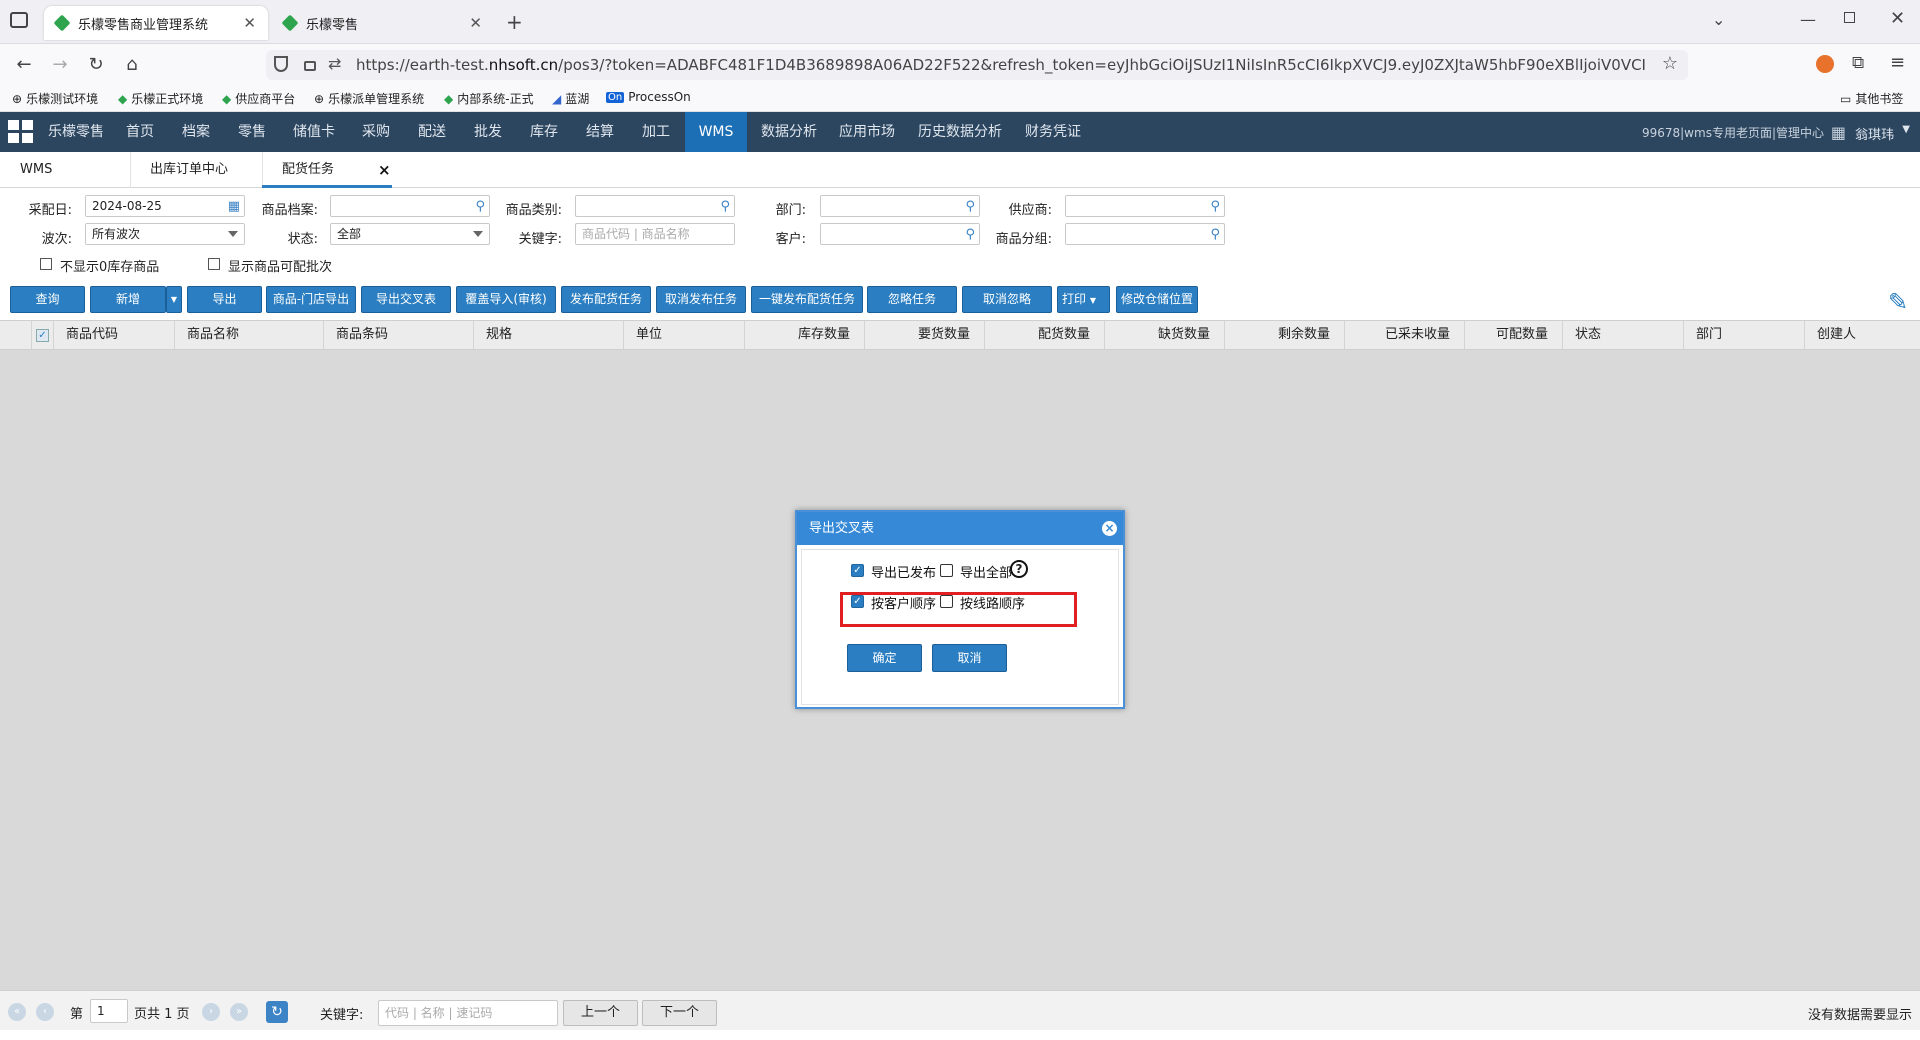 This screenshot has height=1040, width=1920. What do you see at coordinates (506, 299) in the screenshot?
I see `overwrite-import-button: 覆盖导入(审核)` at bounding box center [506, 299].